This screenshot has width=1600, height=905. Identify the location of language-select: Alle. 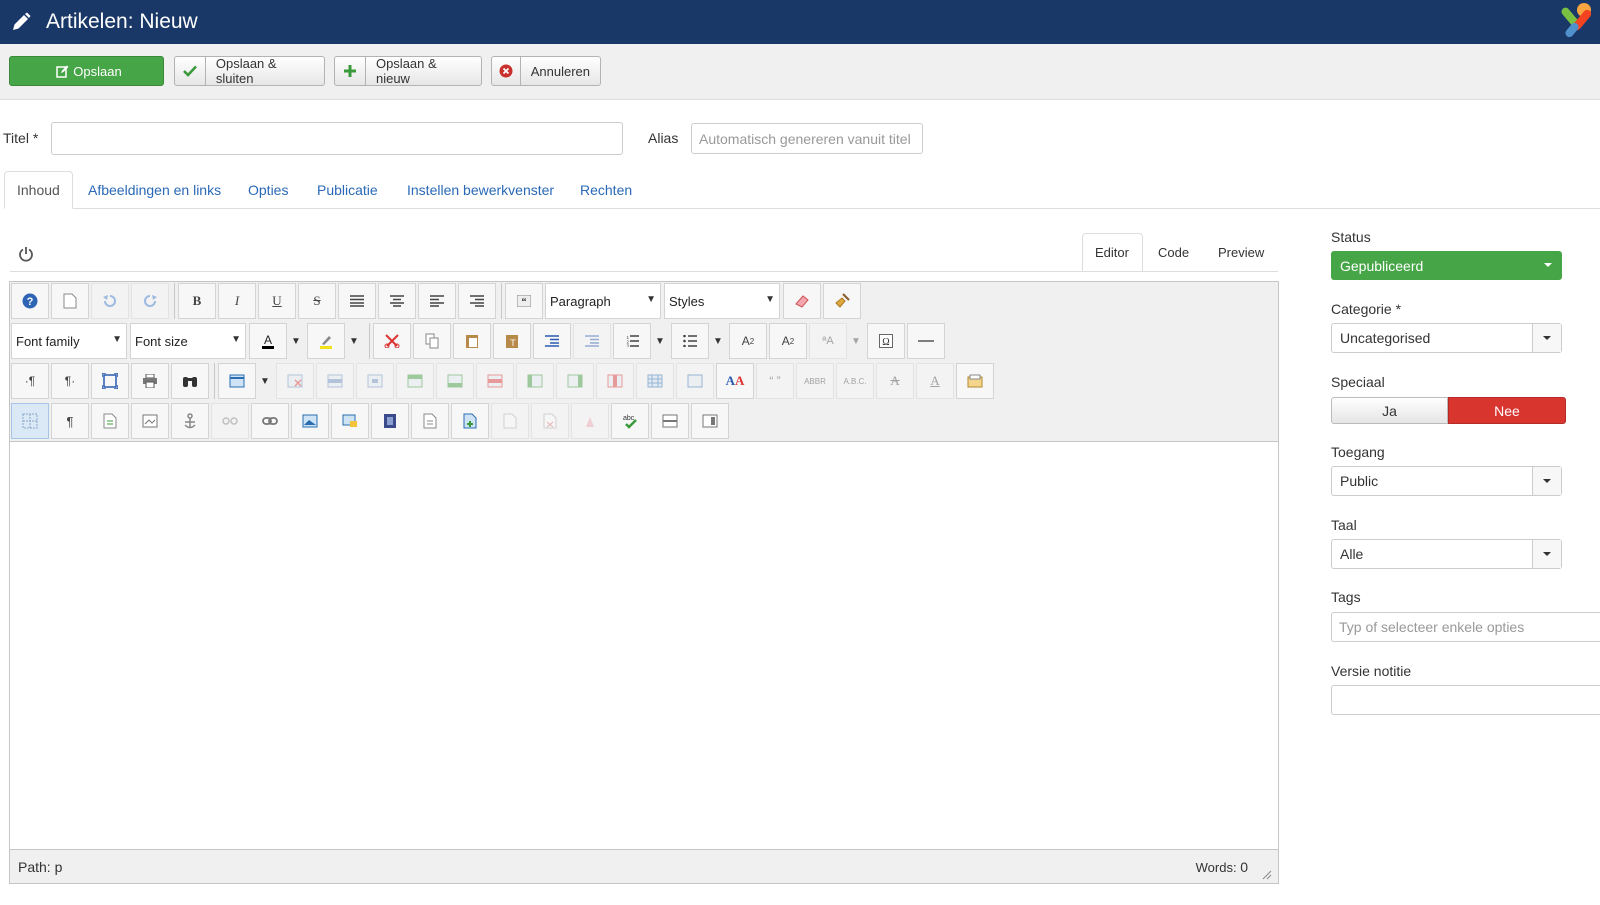
(1446, 554).